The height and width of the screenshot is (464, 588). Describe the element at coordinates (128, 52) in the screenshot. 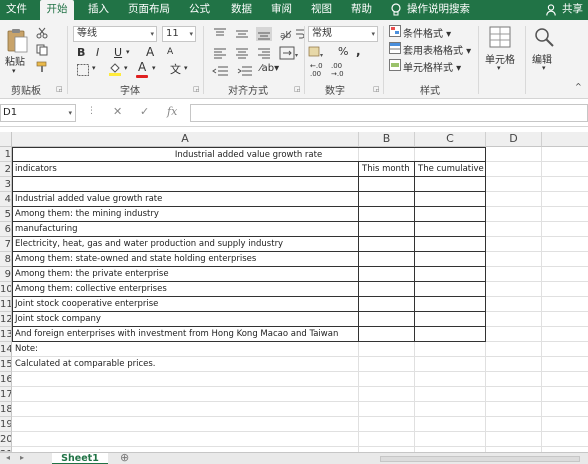

I see `underline-dropdown-icon: ▾` at that location.